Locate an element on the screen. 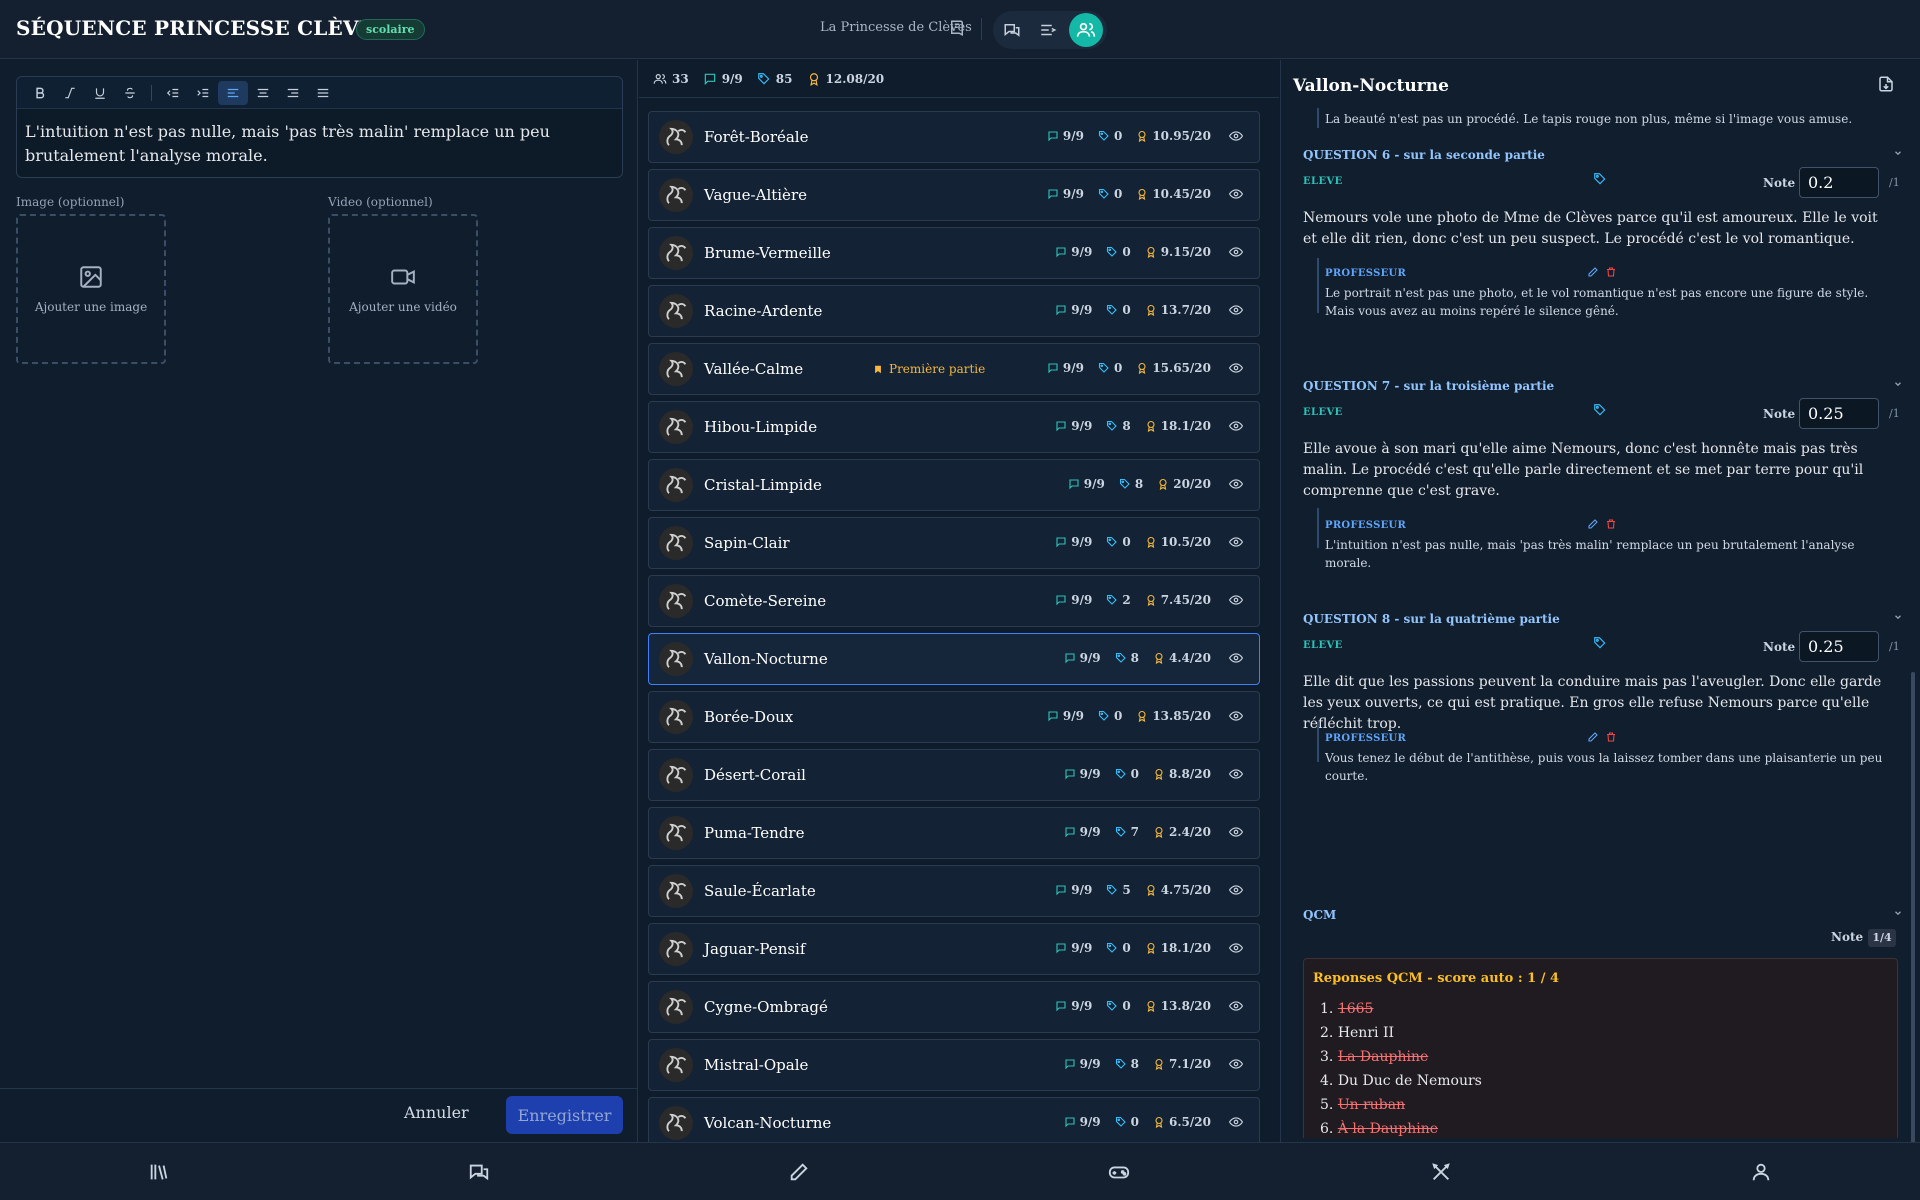 The width and height of the screenshot is (1920, 1200). export-pdf-icon is located at coordinates (1886, 84).